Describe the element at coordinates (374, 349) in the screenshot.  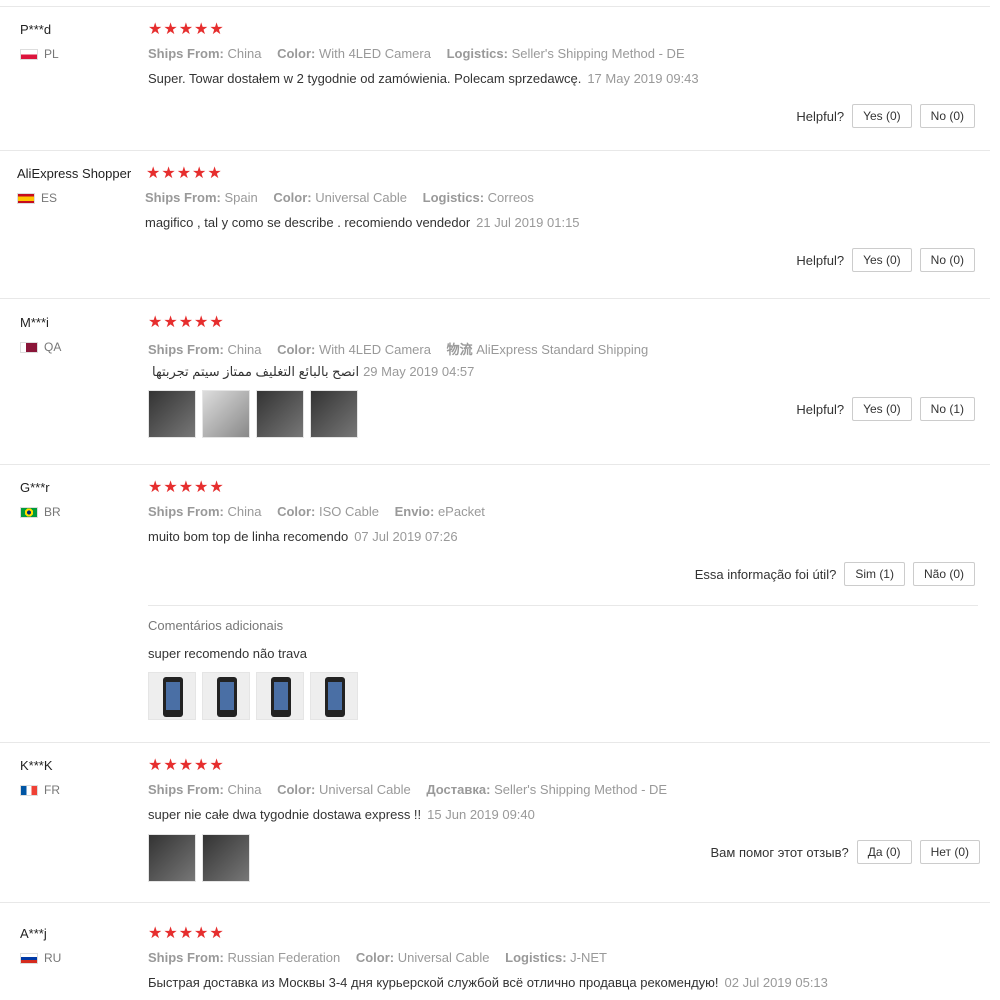
I see `color-value: With 4LED Camera` at that location.